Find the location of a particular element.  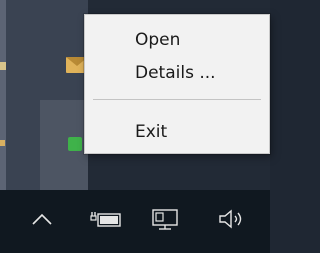

menu-separator is located at coordinates (177, 99).